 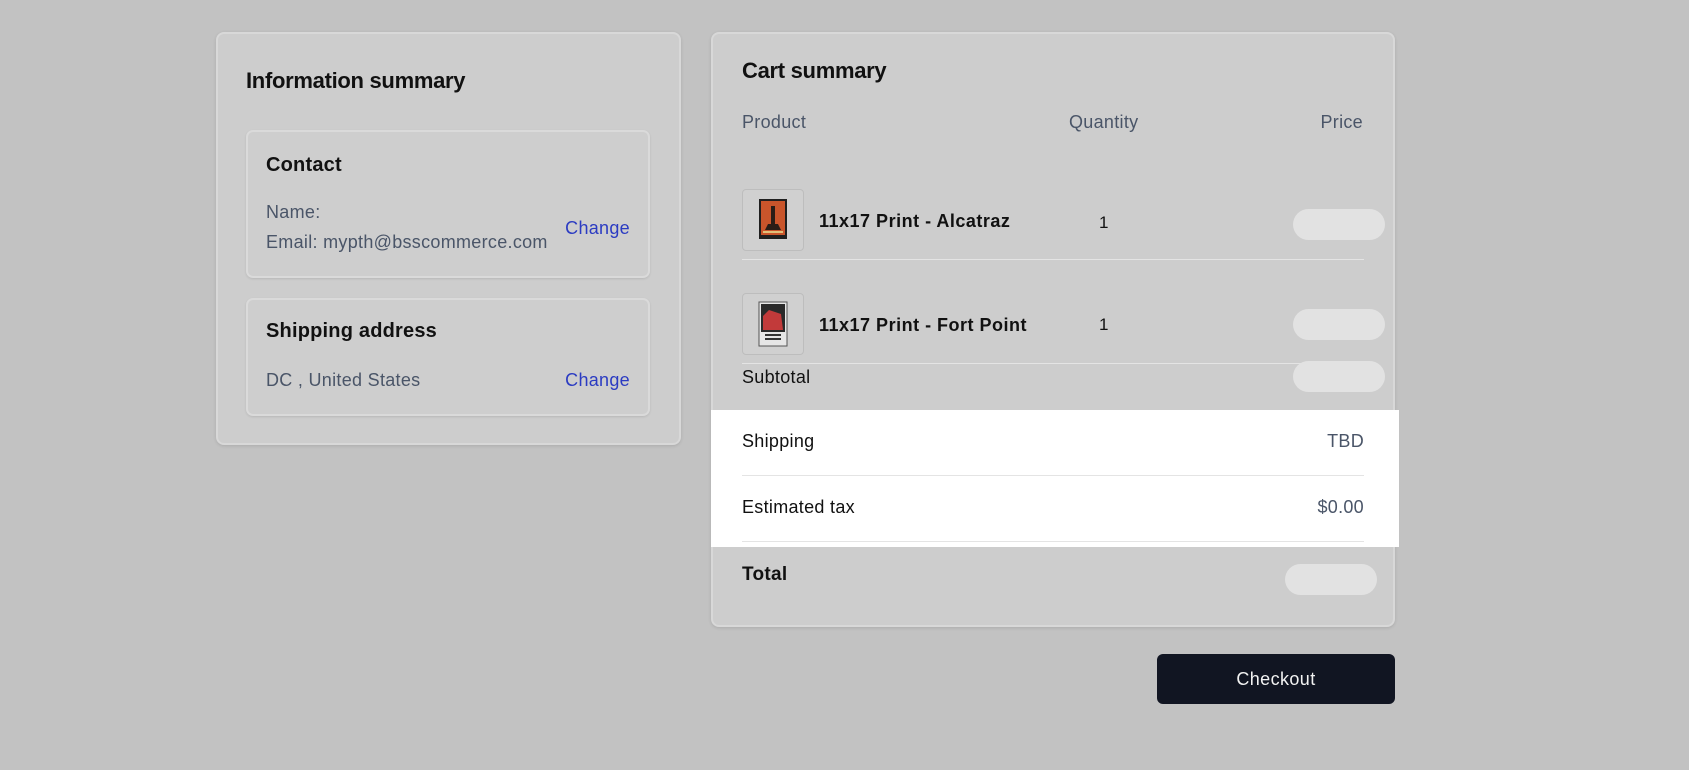 What do you see at coordinates (1104, 122) in the screenshot?
I see `quantity-column-header: Quantity` at bounding box center [1104, 122].